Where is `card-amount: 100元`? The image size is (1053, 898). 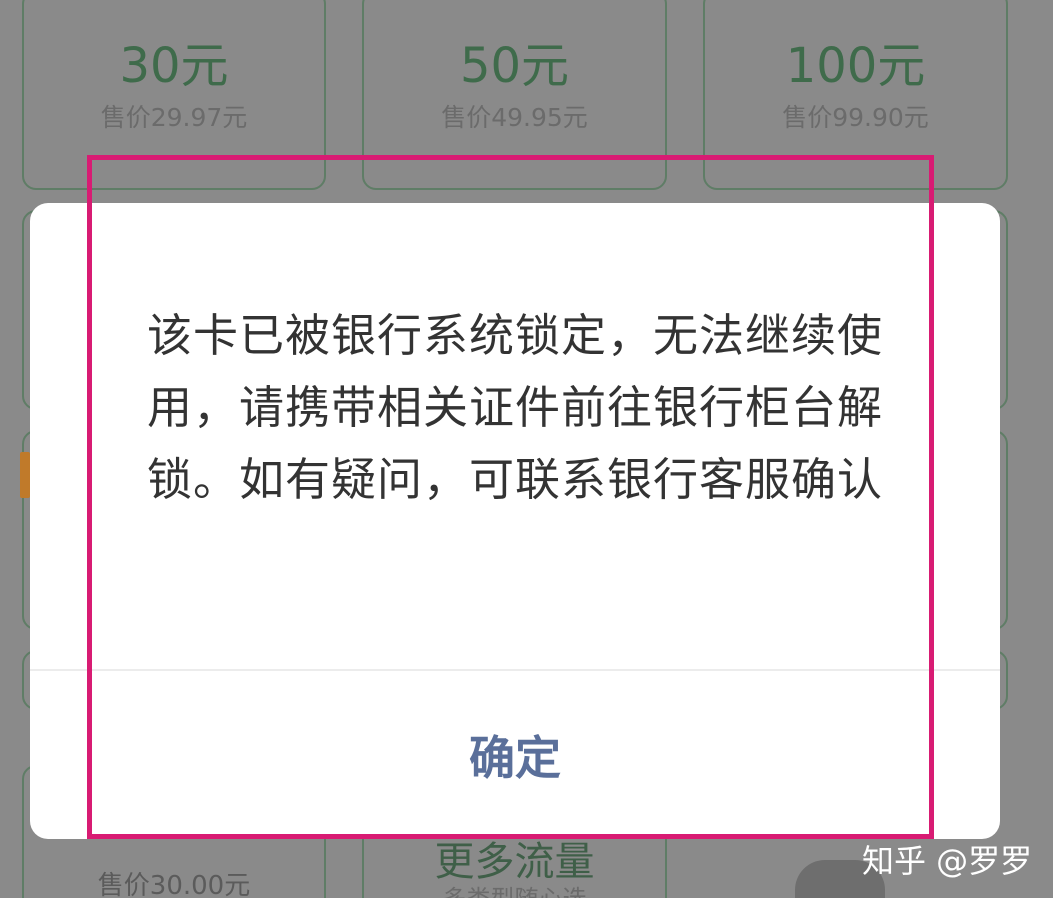
card-amount: 100元 is located at coordinates (855, 66).